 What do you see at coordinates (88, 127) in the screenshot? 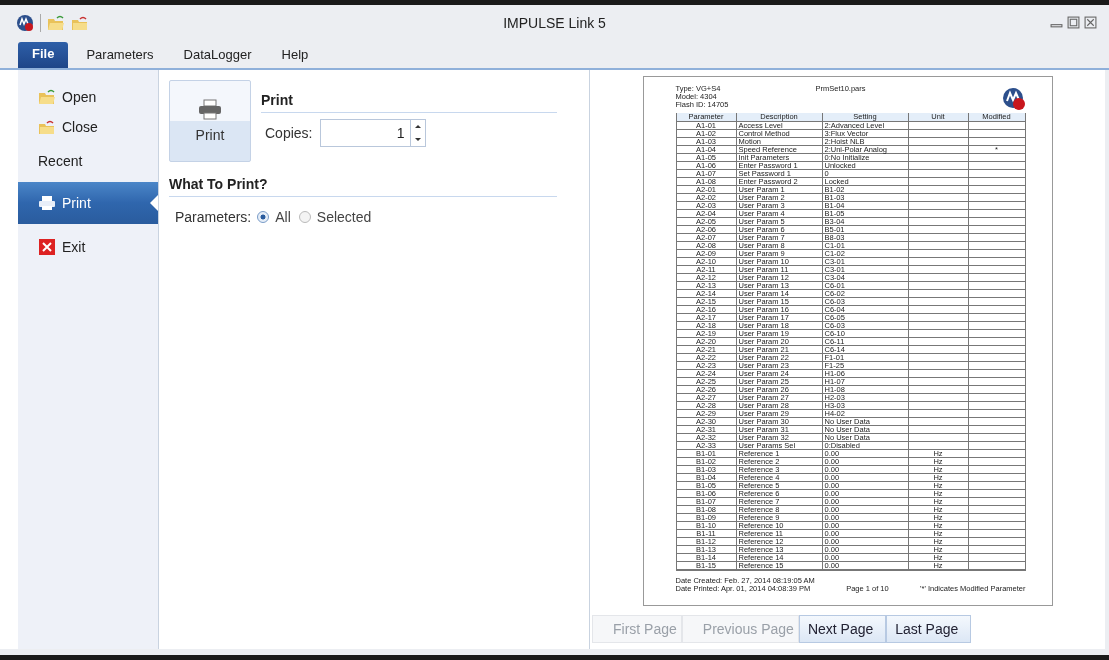
I see `sidebar-item: Close` at bounding box center [88, 127].